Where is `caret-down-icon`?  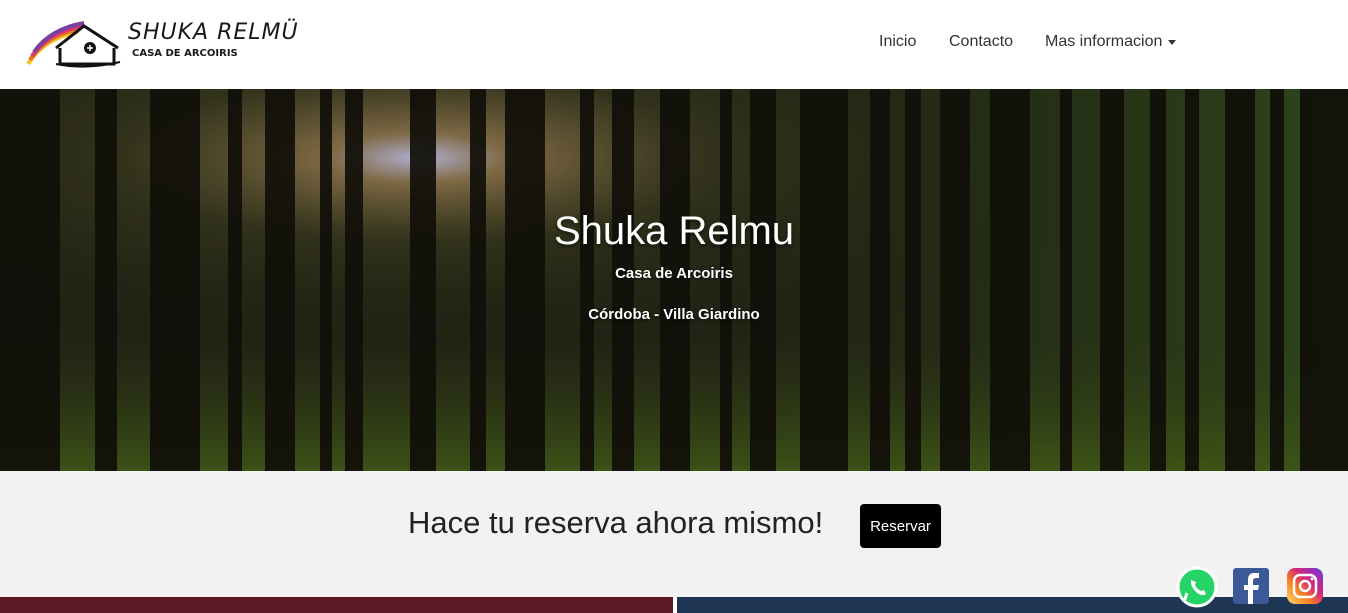 caret-down-icon is located at coordinates (1172, 42).